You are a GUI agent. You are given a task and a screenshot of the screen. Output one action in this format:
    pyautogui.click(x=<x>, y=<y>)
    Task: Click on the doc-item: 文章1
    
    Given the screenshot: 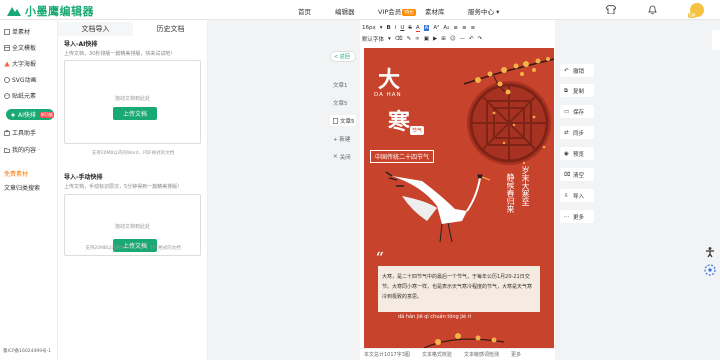 What is the action you would take?
    pyautogui.click(x=343, y=84)
    